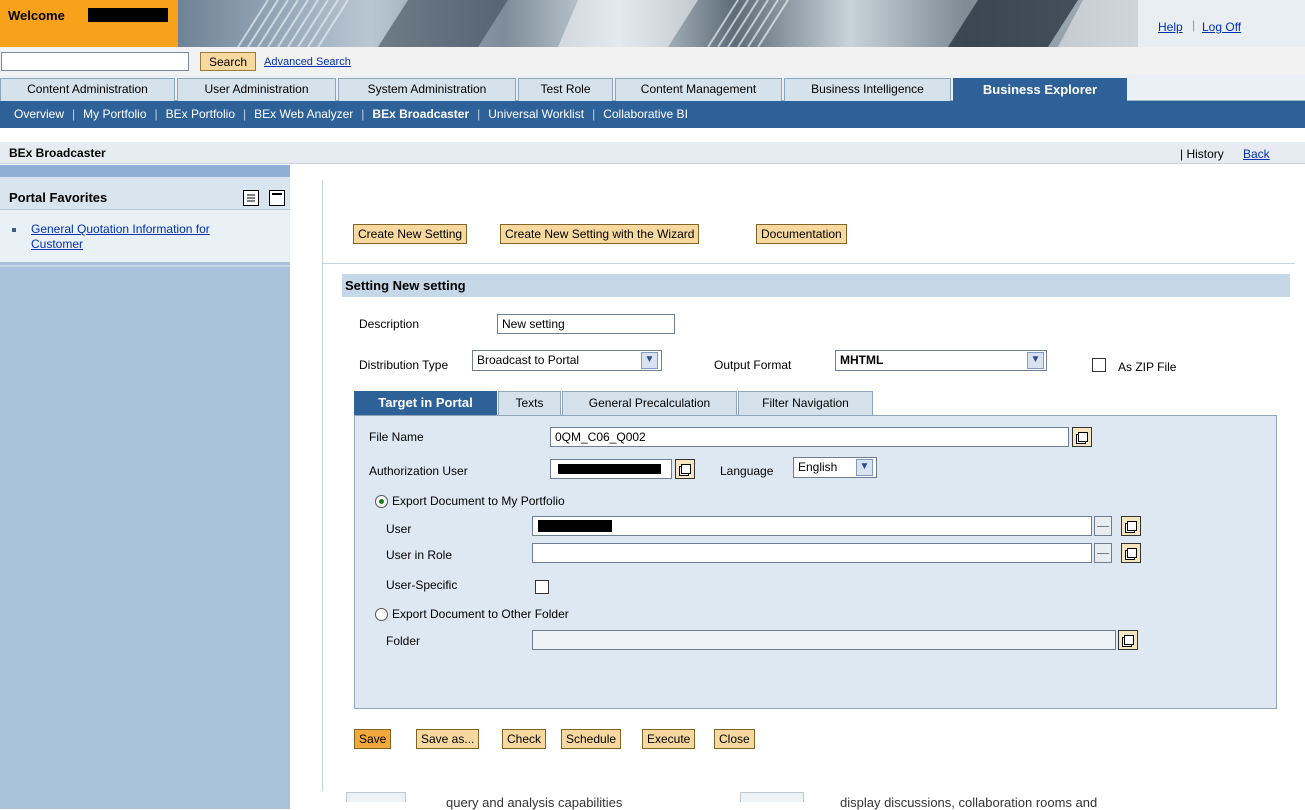 This screenshot has height=810, width=1305. I want to click on subnav-bex-web-analyzer: BEx Web Analyzer, so click(303, 114).